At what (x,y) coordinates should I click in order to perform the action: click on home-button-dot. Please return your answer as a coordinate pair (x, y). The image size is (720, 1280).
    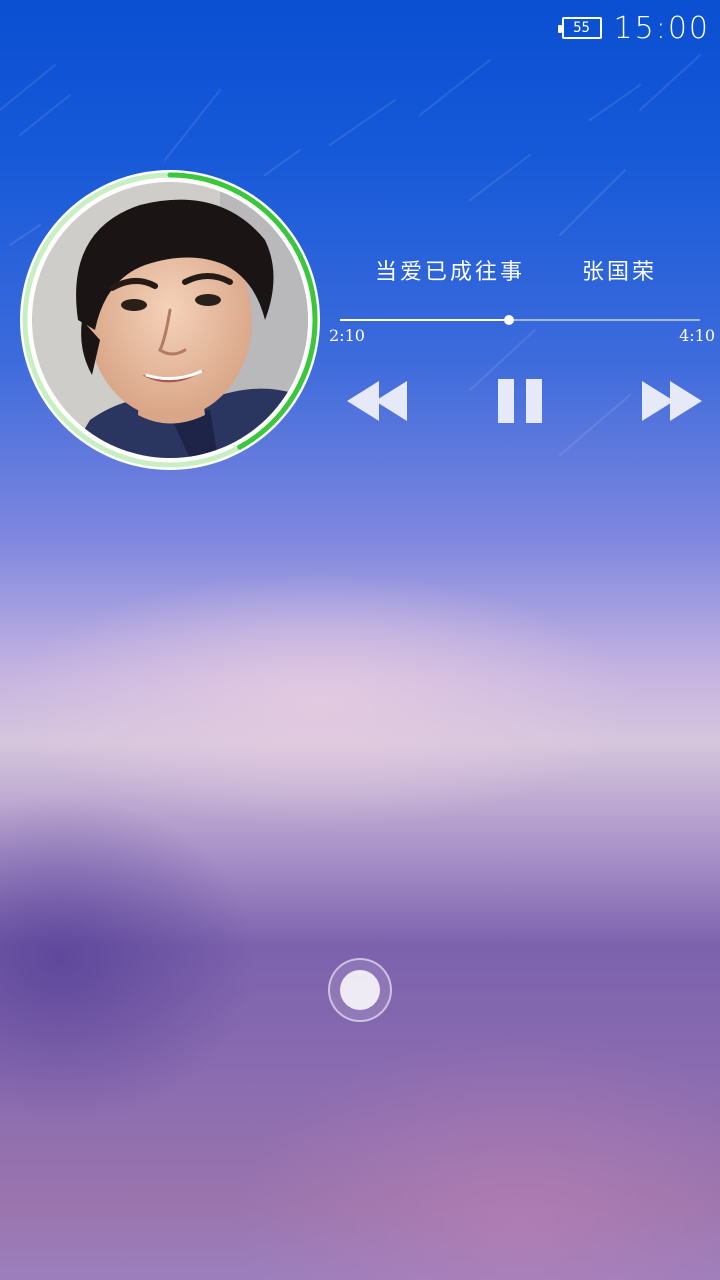
    Looking at the image, I should click on (360, 990).